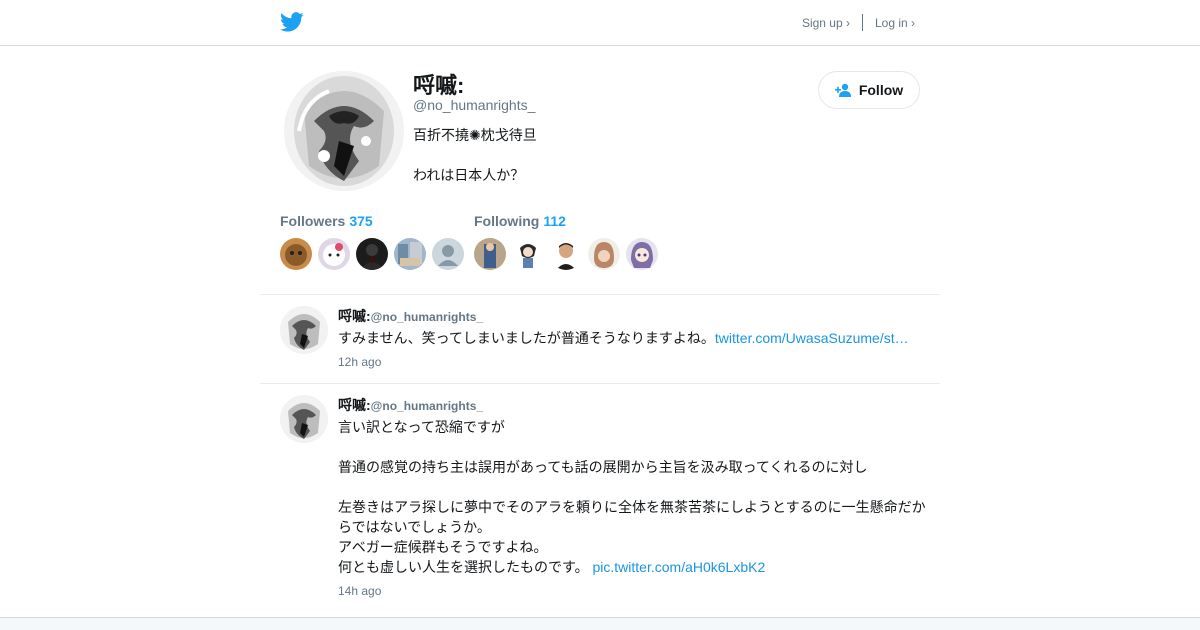  I want to click on profile-name: 哷嘁:, so click(439, 85).